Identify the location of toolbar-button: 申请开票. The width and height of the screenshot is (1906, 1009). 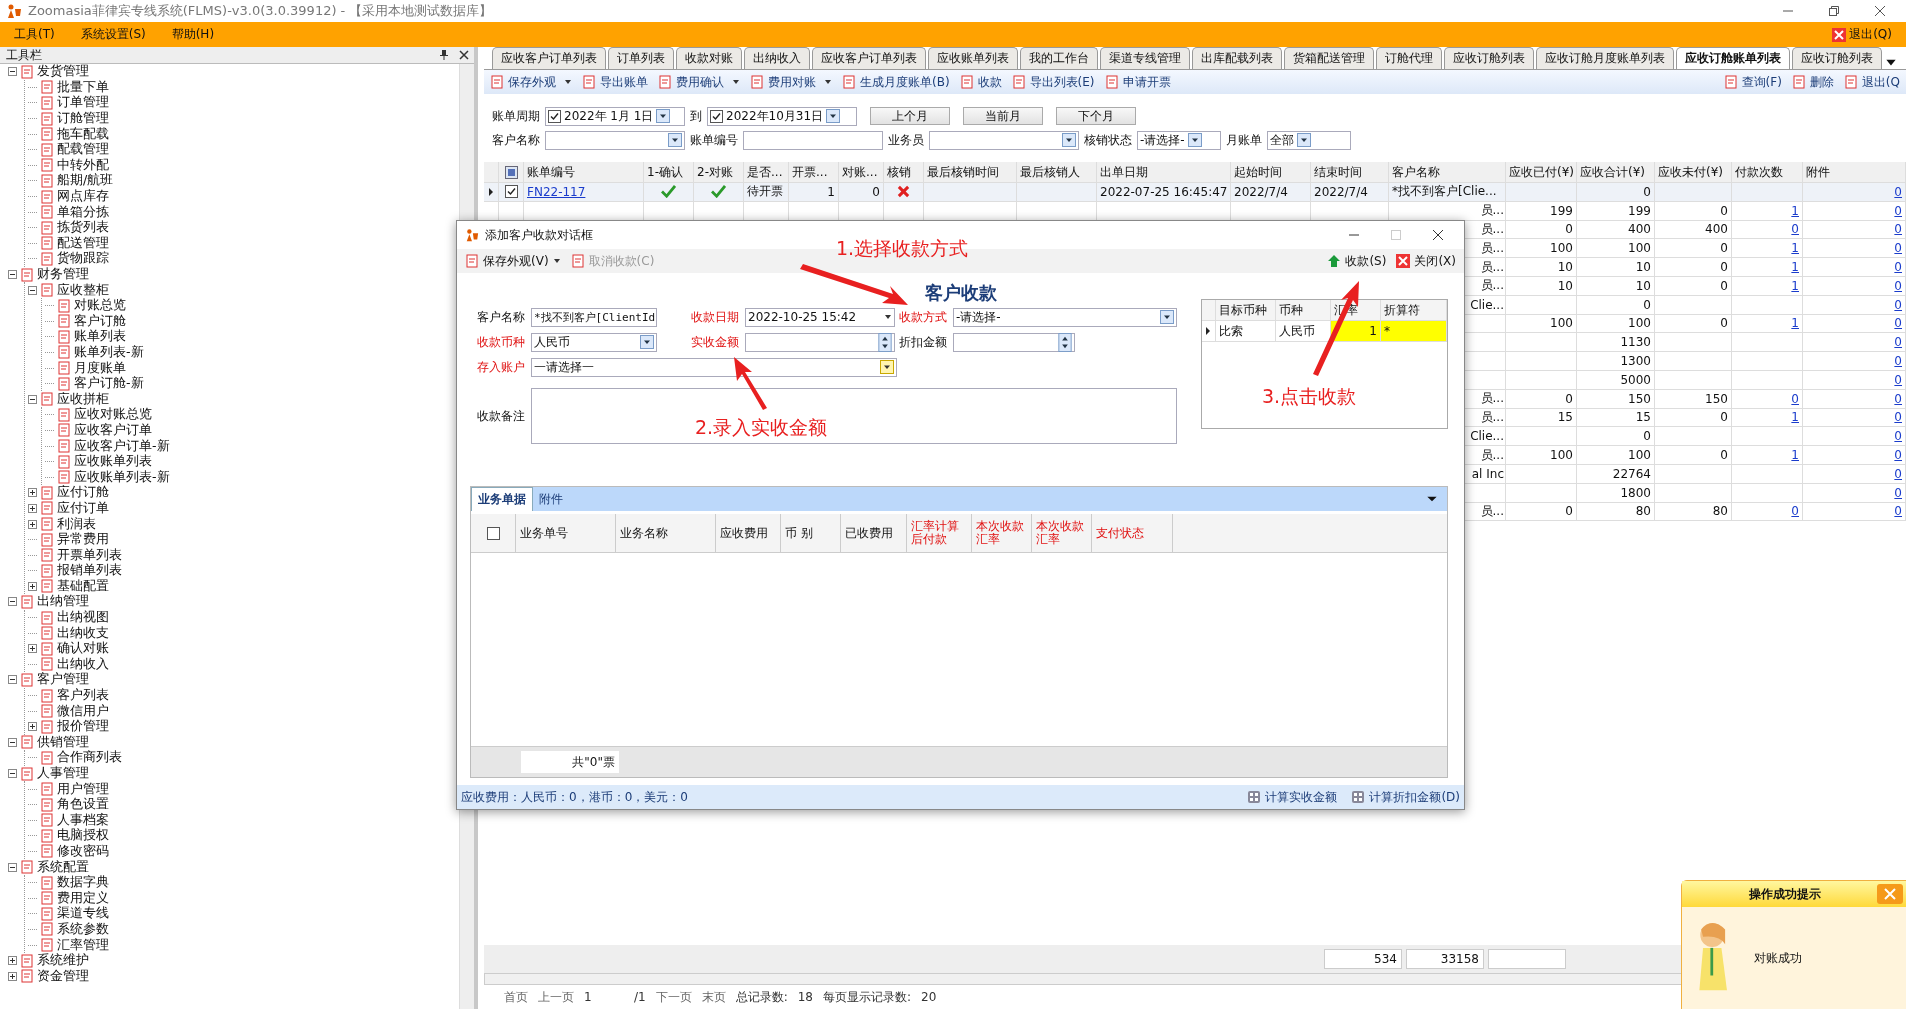
(1137, 82).